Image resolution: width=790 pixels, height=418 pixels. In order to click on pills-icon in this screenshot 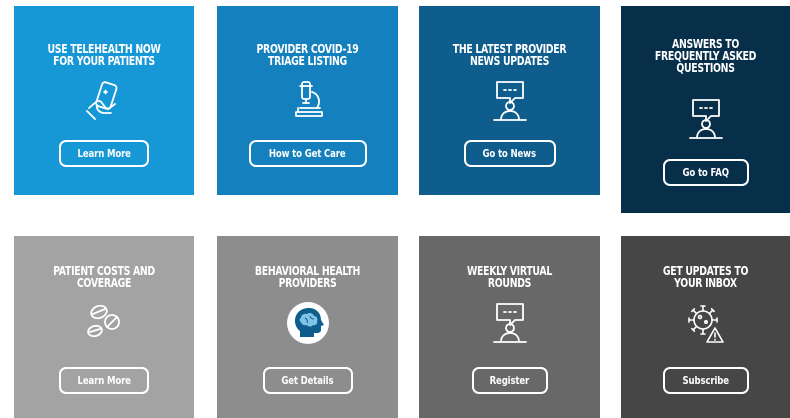, I will do `click(104, 322)`.